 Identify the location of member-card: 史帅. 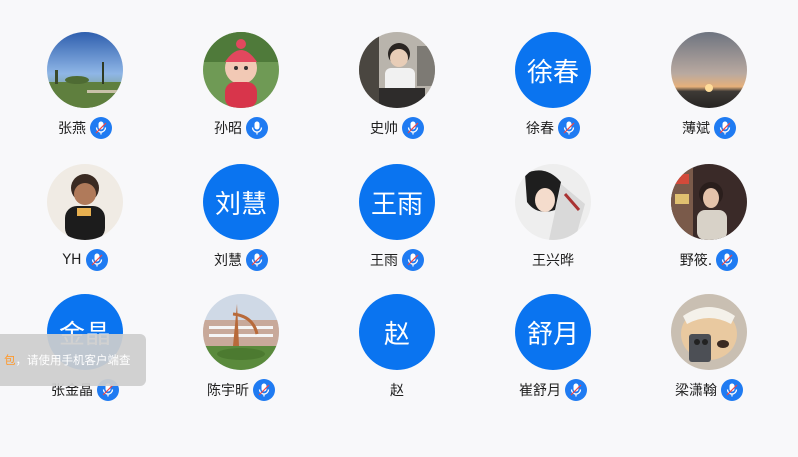
(397, 87).